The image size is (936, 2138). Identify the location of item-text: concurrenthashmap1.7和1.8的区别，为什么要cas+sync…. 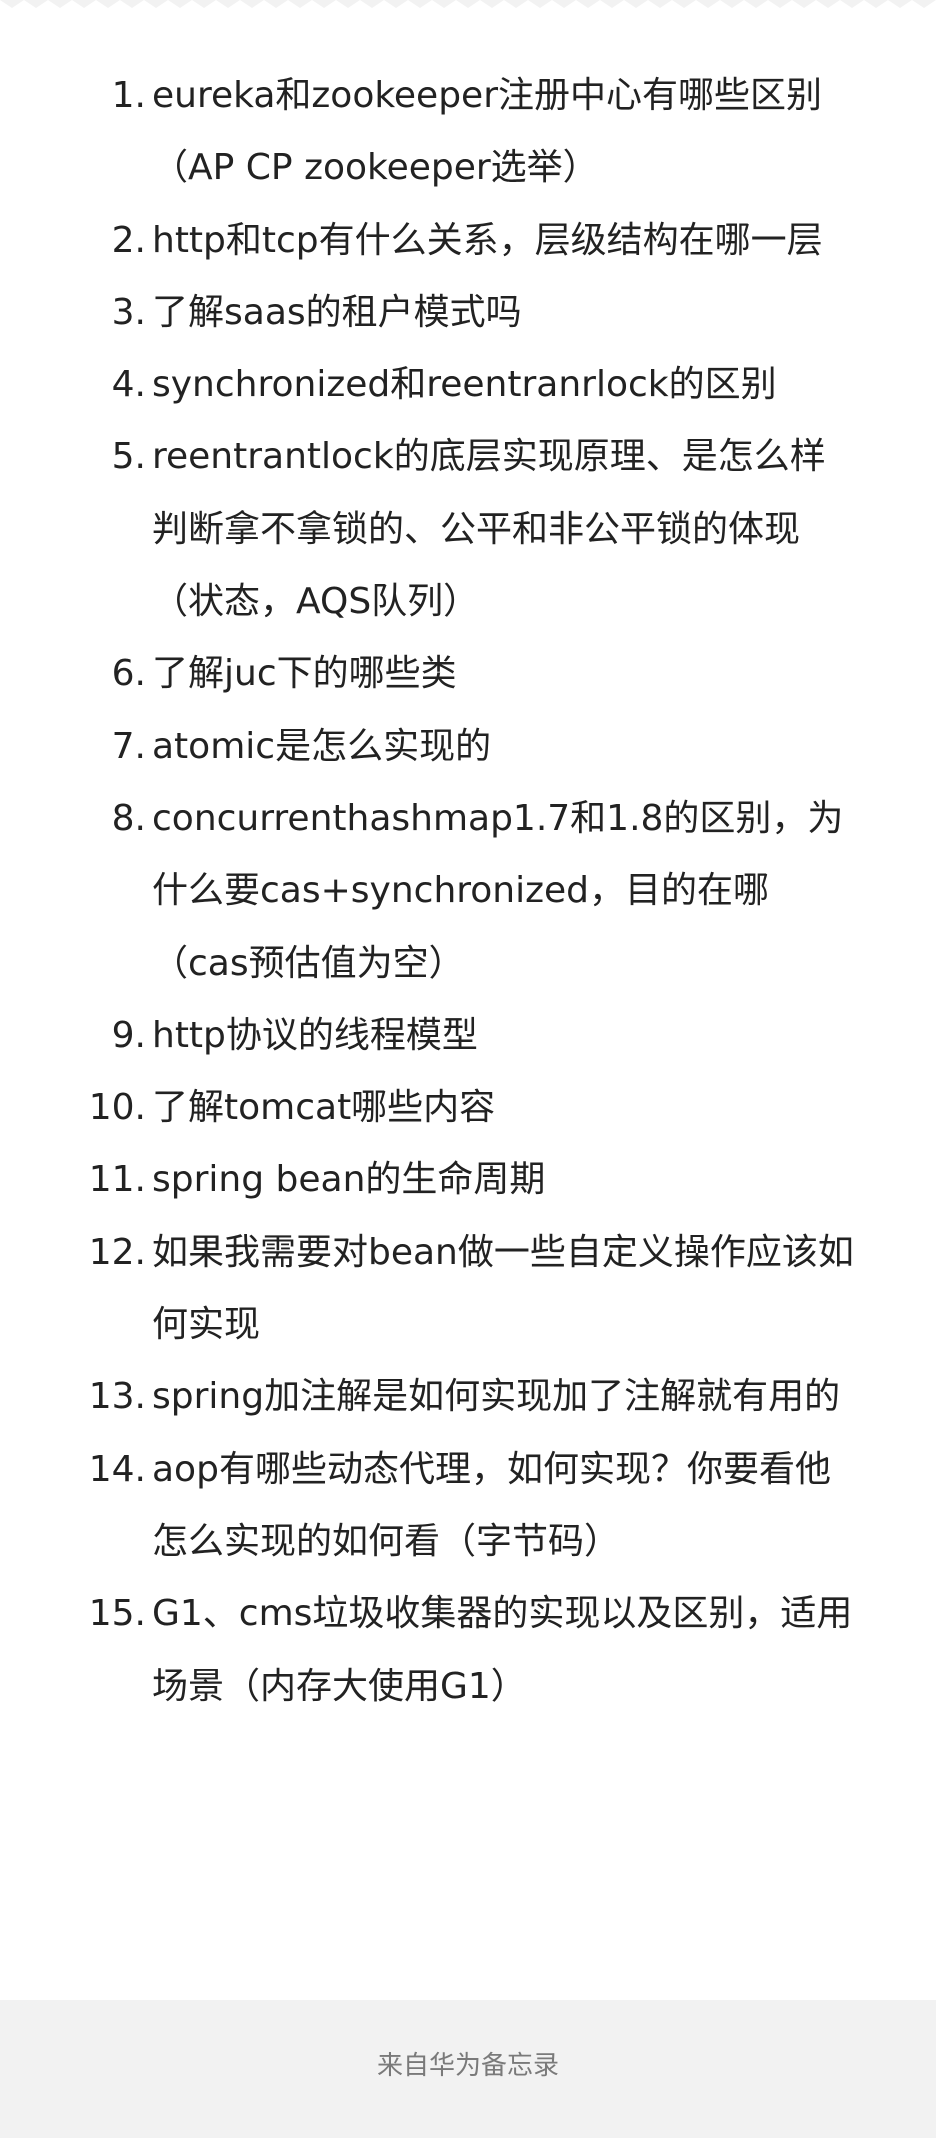
(498, 890).